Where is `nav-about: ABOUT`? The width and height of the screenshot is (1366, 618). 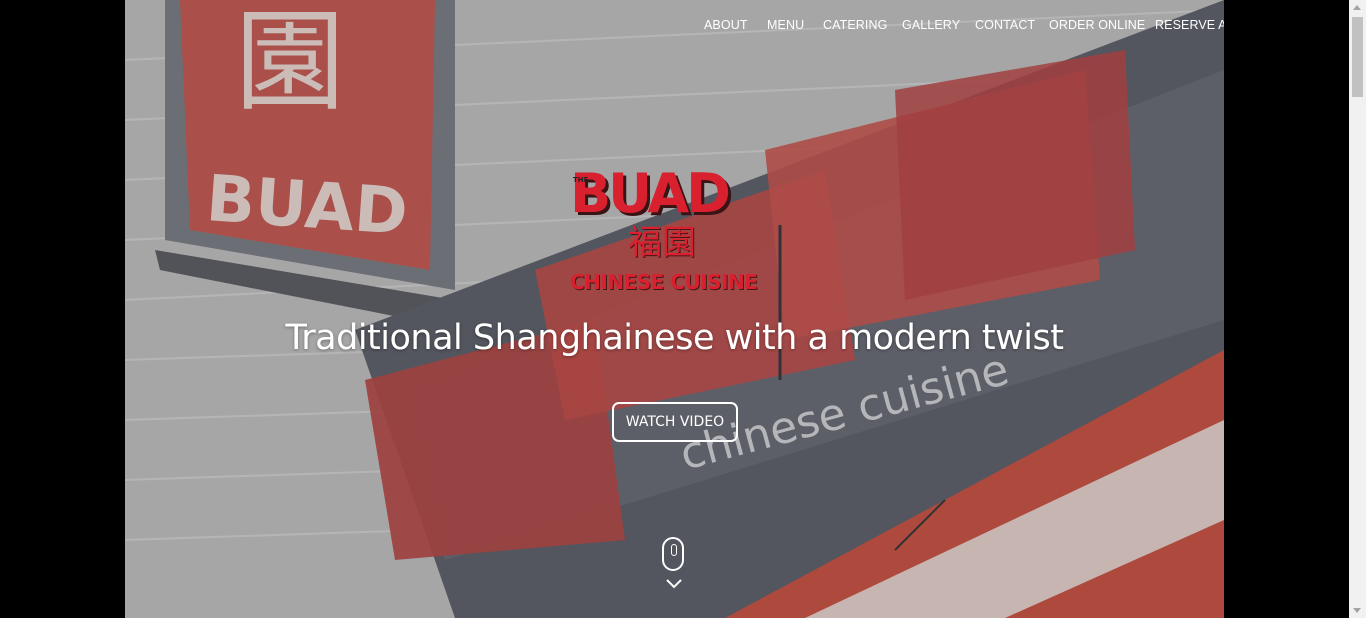
nav-about: ABOUT is located at coordinates (726, 25).